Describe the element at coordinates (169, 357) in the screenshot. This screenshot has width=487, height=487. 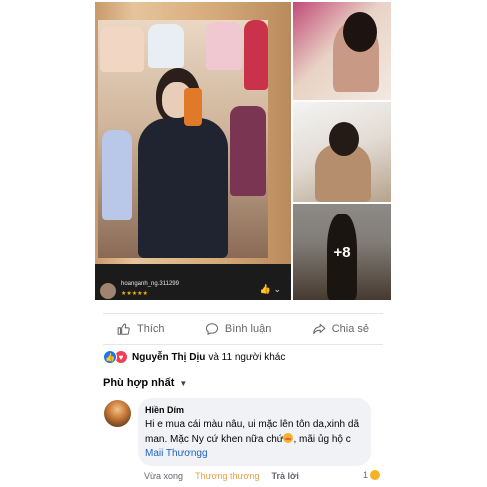
I see `reactor-name: Nguyễn Thị Dịu` at that location.